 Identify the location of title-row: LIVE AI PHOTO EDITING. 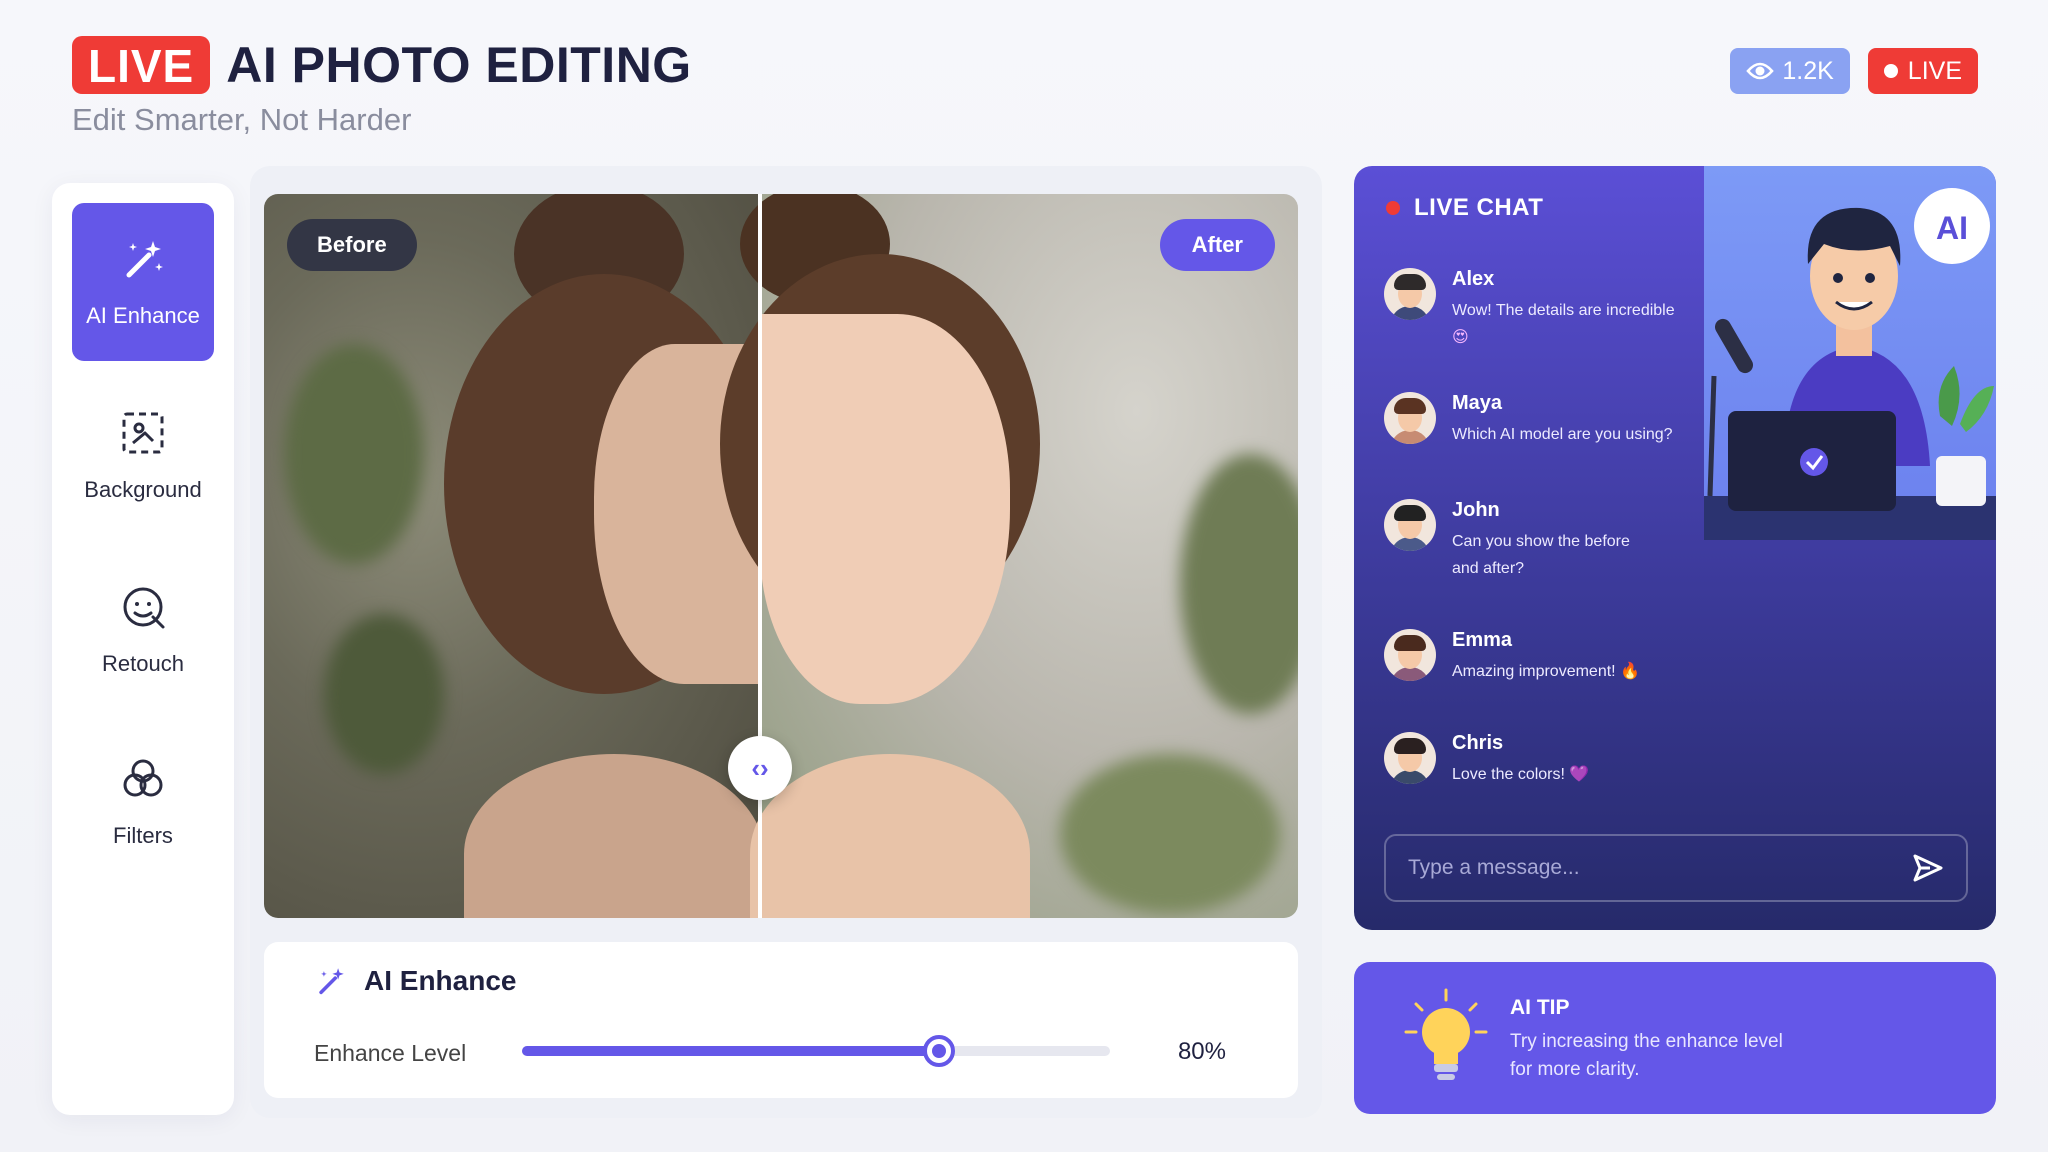
(382, 65).